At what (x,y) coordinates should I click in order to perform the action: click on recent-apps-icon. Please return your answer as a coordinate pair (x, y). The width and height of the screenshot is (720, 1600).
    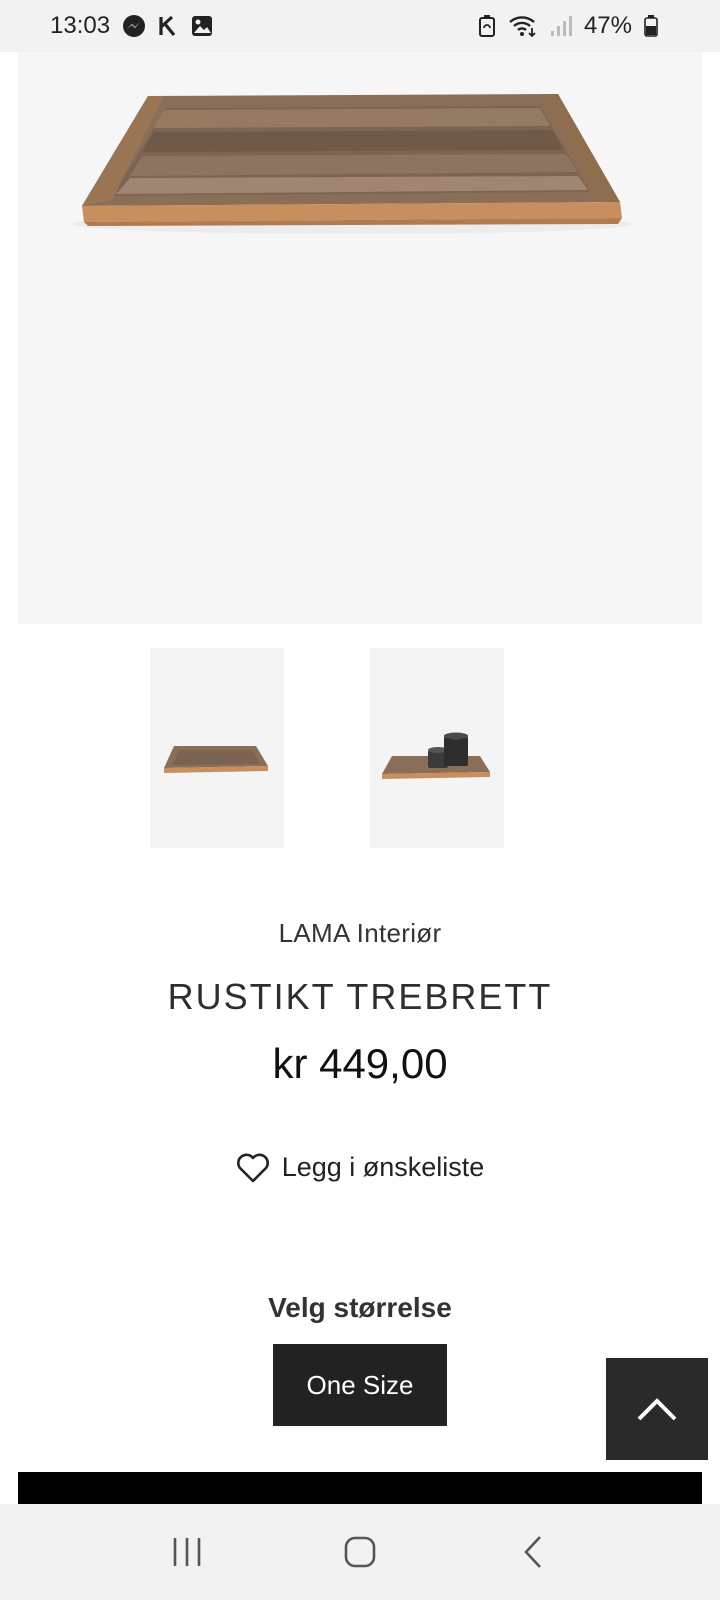
    Looking at the image, I should click on (187, 1552).